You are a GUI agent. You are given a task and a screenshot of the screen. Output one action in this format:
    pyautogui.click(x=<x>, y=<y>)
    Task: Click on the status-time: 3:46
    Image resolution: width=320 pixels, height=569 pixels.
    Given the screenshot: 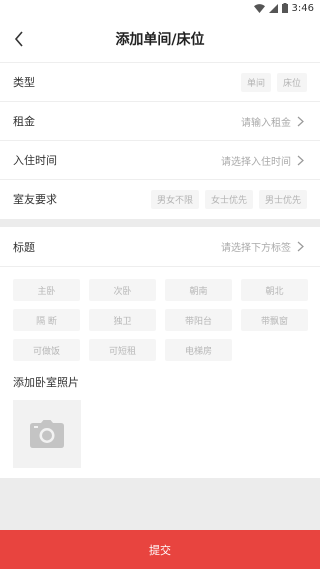 What is the action you would take?
    pyautogui.click(x=302, y=8)
    